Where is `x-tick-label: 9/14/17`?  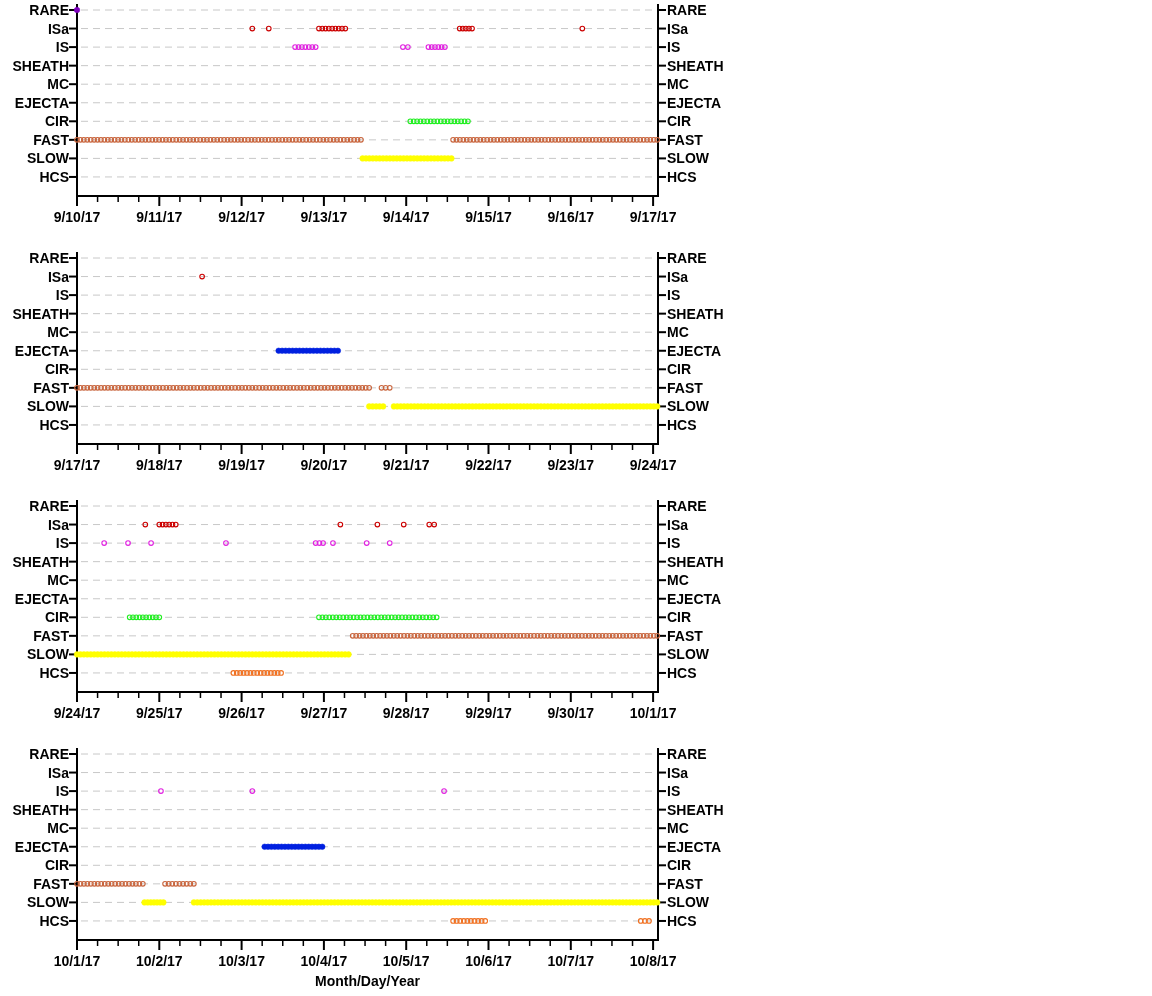 x-tick-label: 9/14/17 is located at coordinates (406, 217).